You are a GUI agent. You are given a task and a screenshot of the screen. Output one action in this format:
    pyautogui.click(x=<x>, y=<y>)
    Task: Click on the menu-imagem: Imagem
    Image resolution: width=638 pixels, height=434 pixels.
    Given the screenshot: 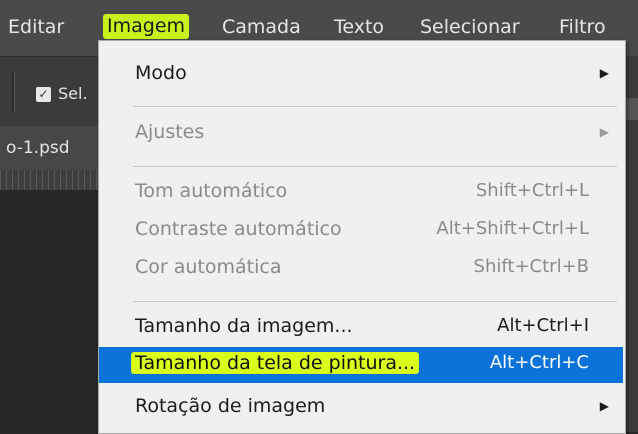 What is the action you would take?
    pyautogui.click(x=146, y=26)
    